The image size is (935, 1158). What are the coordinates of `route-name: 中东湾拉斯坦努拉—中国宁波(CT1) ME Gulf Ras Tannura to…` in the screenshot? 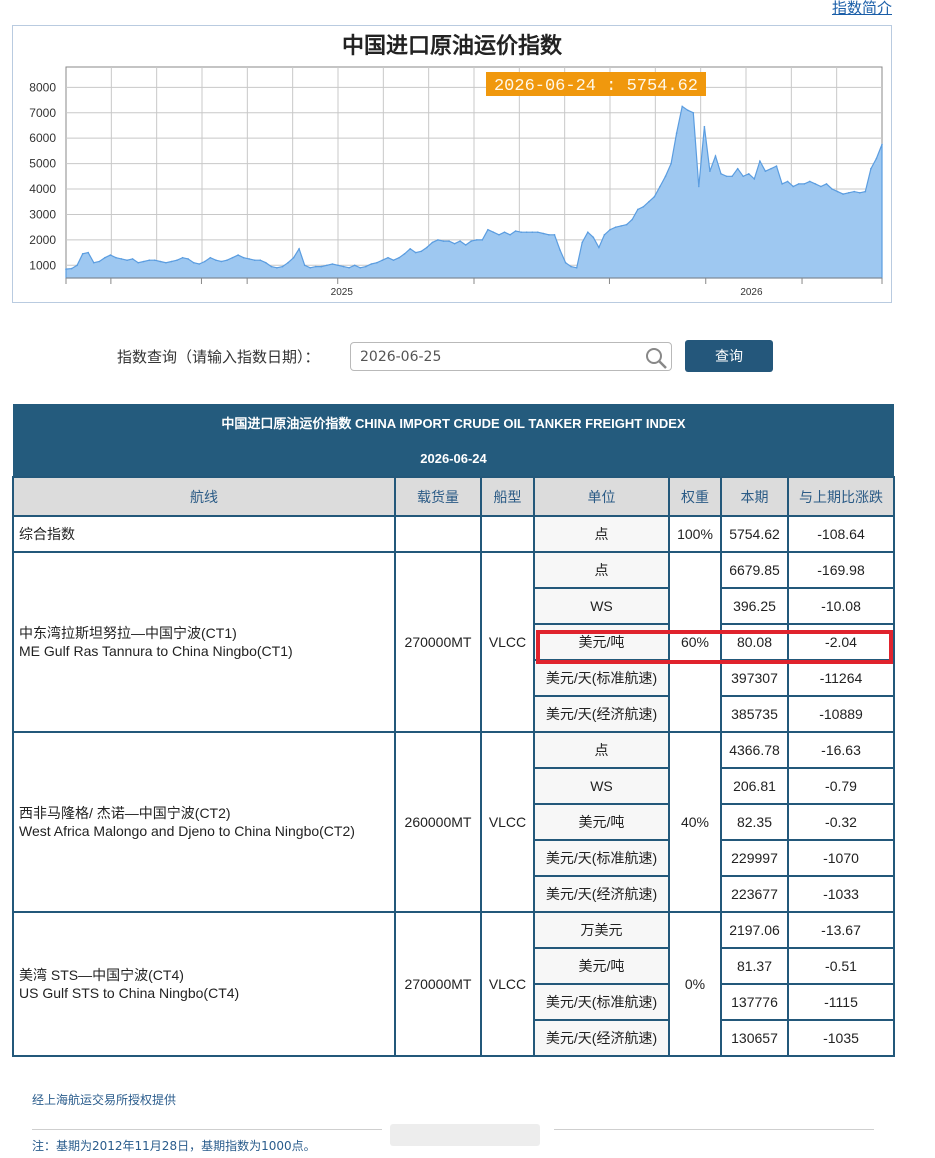 It's located at (204, 642).